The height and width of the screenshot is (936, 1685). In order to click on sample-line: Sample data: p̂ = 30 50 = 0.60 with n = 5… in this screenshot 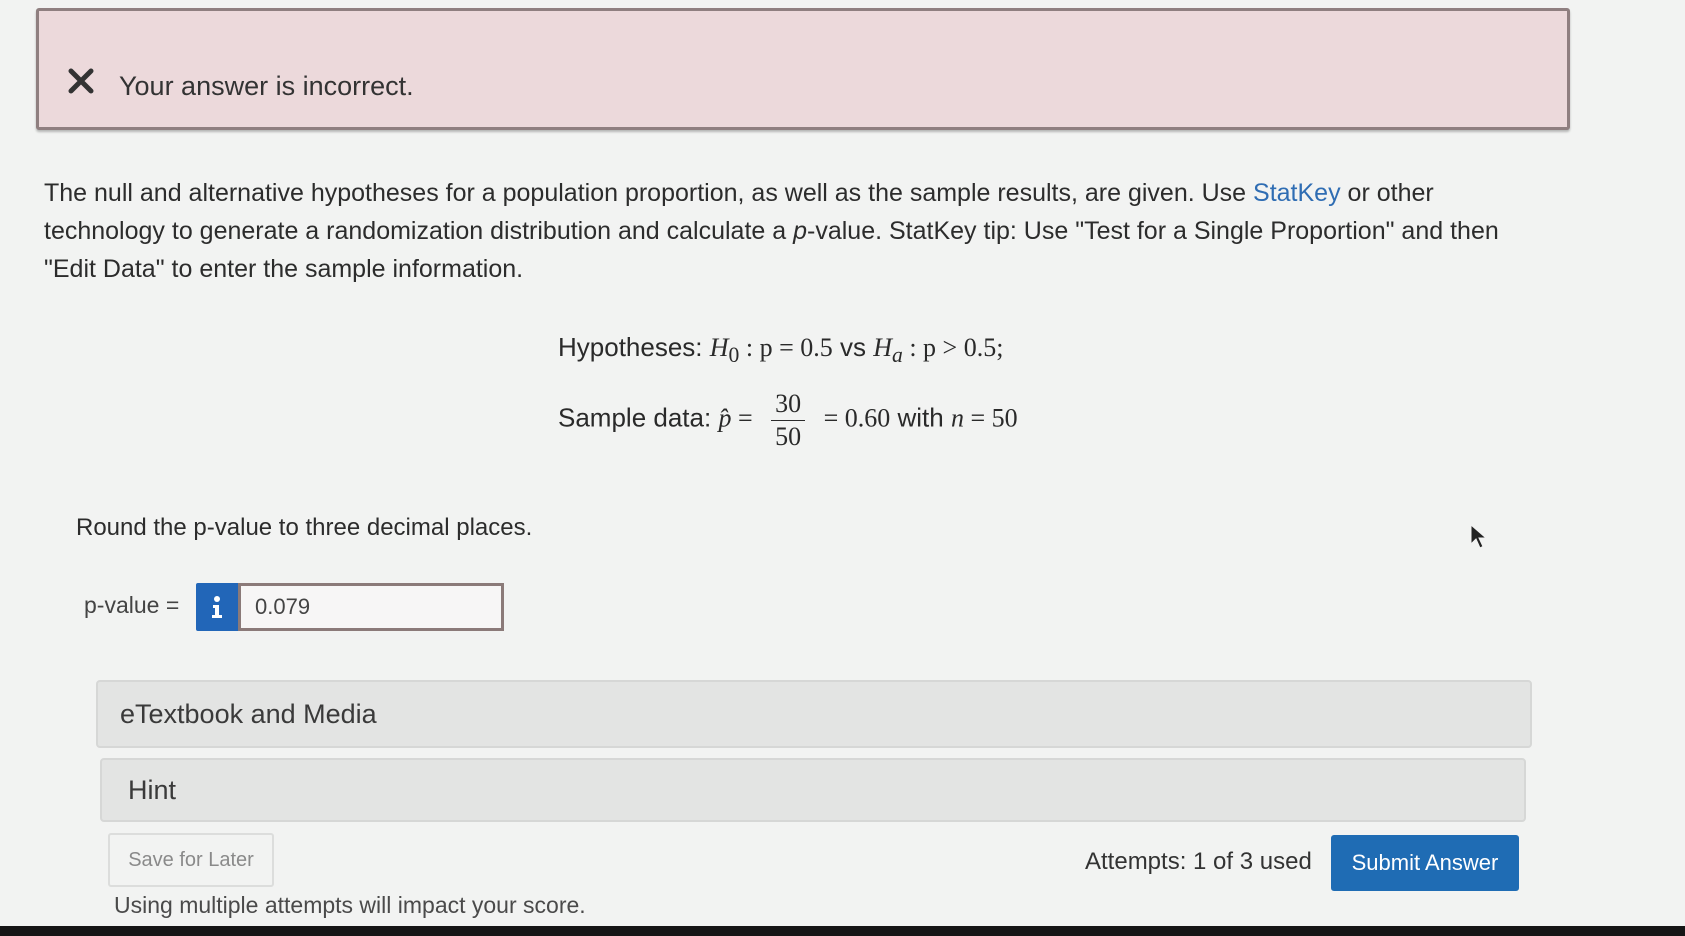, I will do `click(788, 419)`.